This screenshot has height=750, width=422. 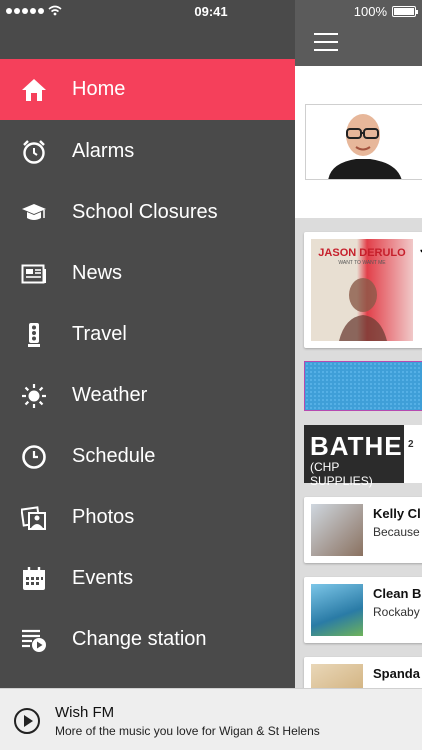 What do you see at coordinates (34, 396) in the screenshot?
I see `sun-icon` at bounding box center [34, 396].